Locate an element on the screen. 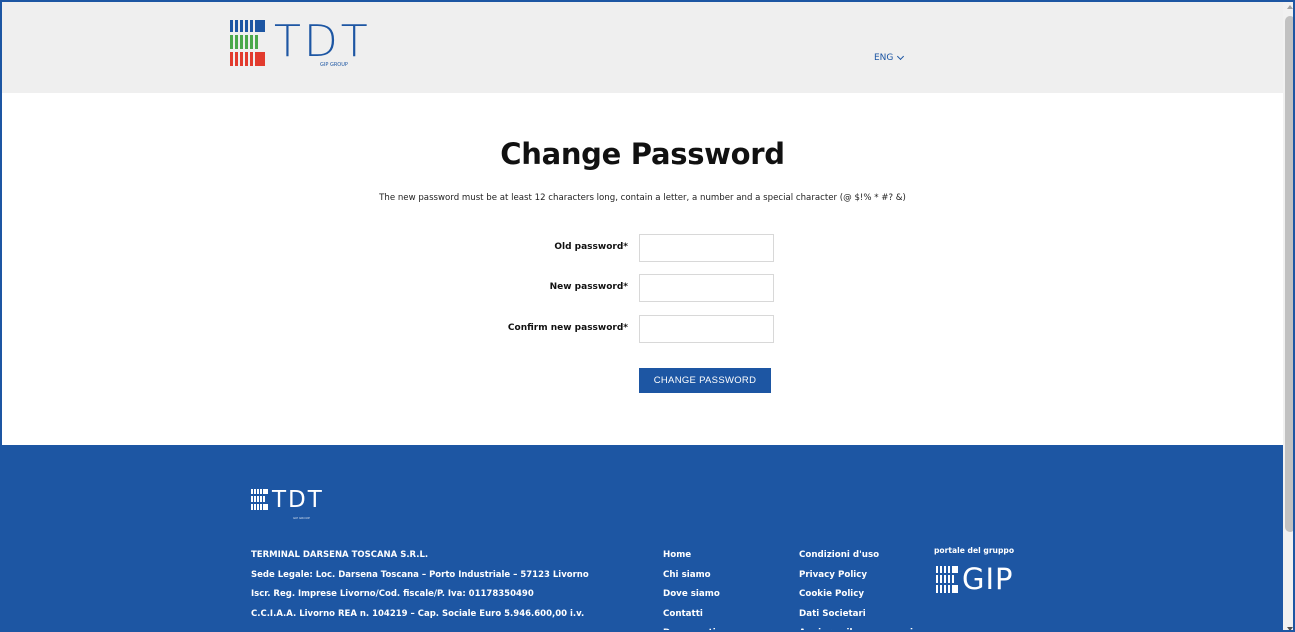 The height and width of the screenshot is (632, 1295). footer-logo-wordmark: TDT is located at coordinates (298, 500).